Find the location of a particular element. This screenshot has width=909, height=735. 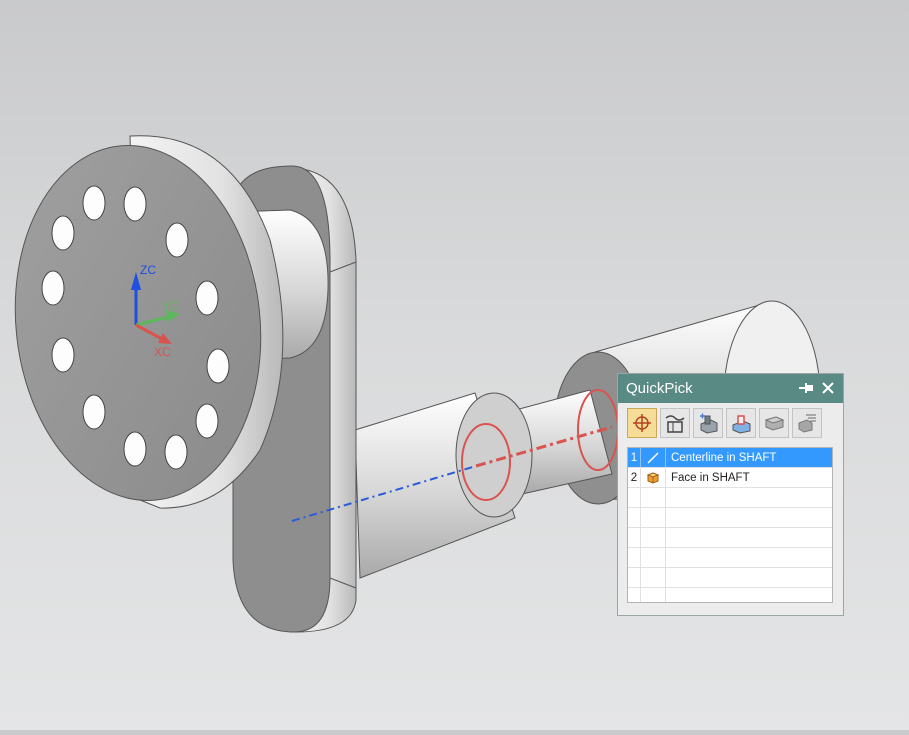

list-item: 1 Centerline in SHAFT is located at coordinates (730, 458).